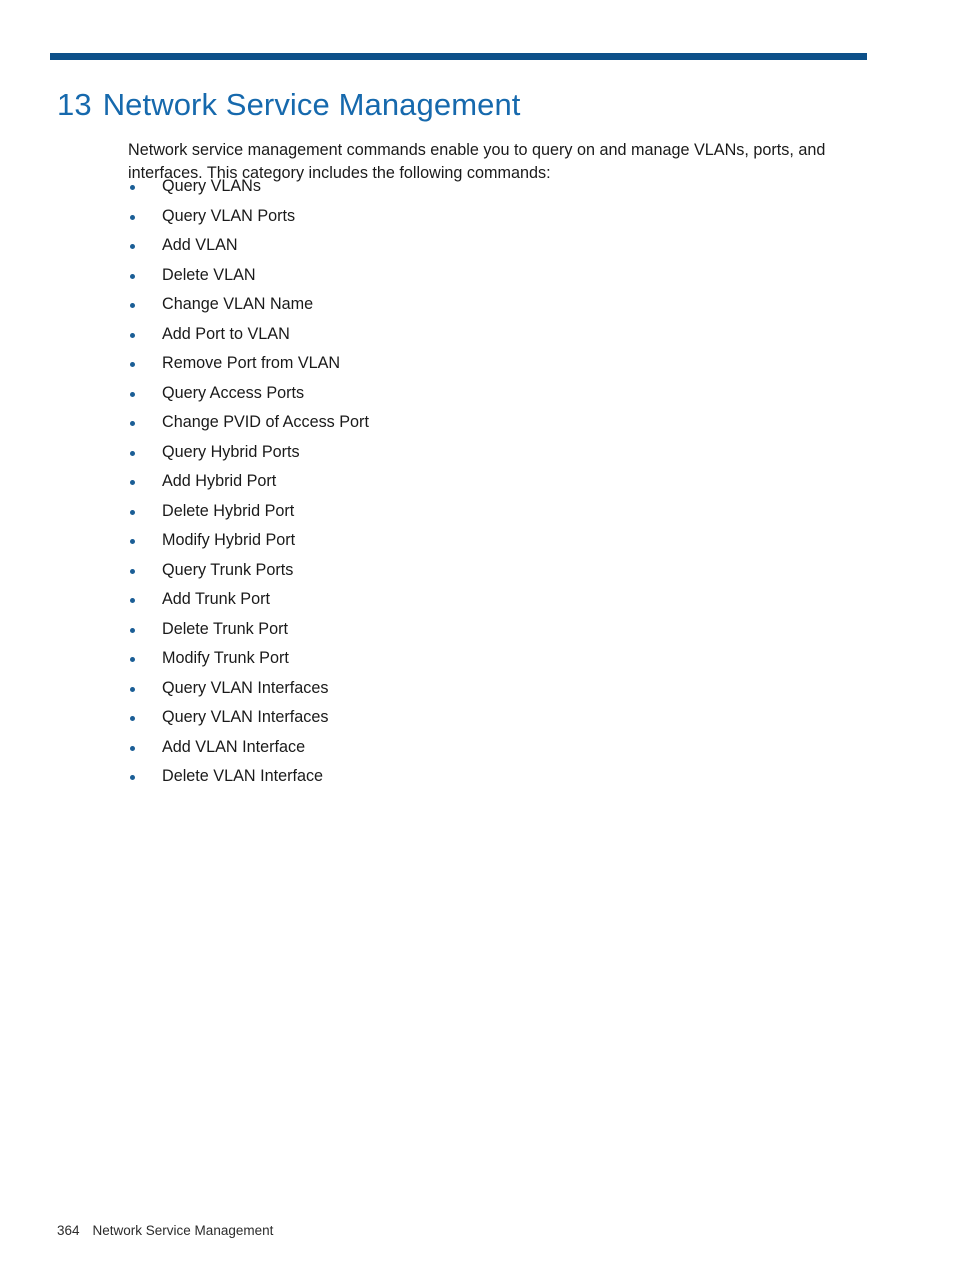 This screenshot has height=1271, width=954. Describe the element at coordinates (498, 512) in the screenshot. I see `list-item: Delete Hybrid Port` at that location.